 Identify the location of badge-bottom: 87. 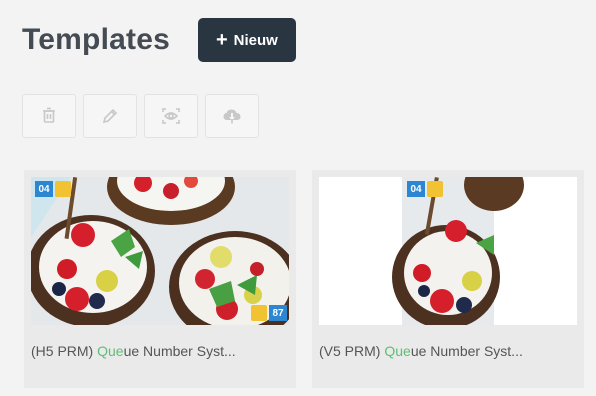
(278, 313).